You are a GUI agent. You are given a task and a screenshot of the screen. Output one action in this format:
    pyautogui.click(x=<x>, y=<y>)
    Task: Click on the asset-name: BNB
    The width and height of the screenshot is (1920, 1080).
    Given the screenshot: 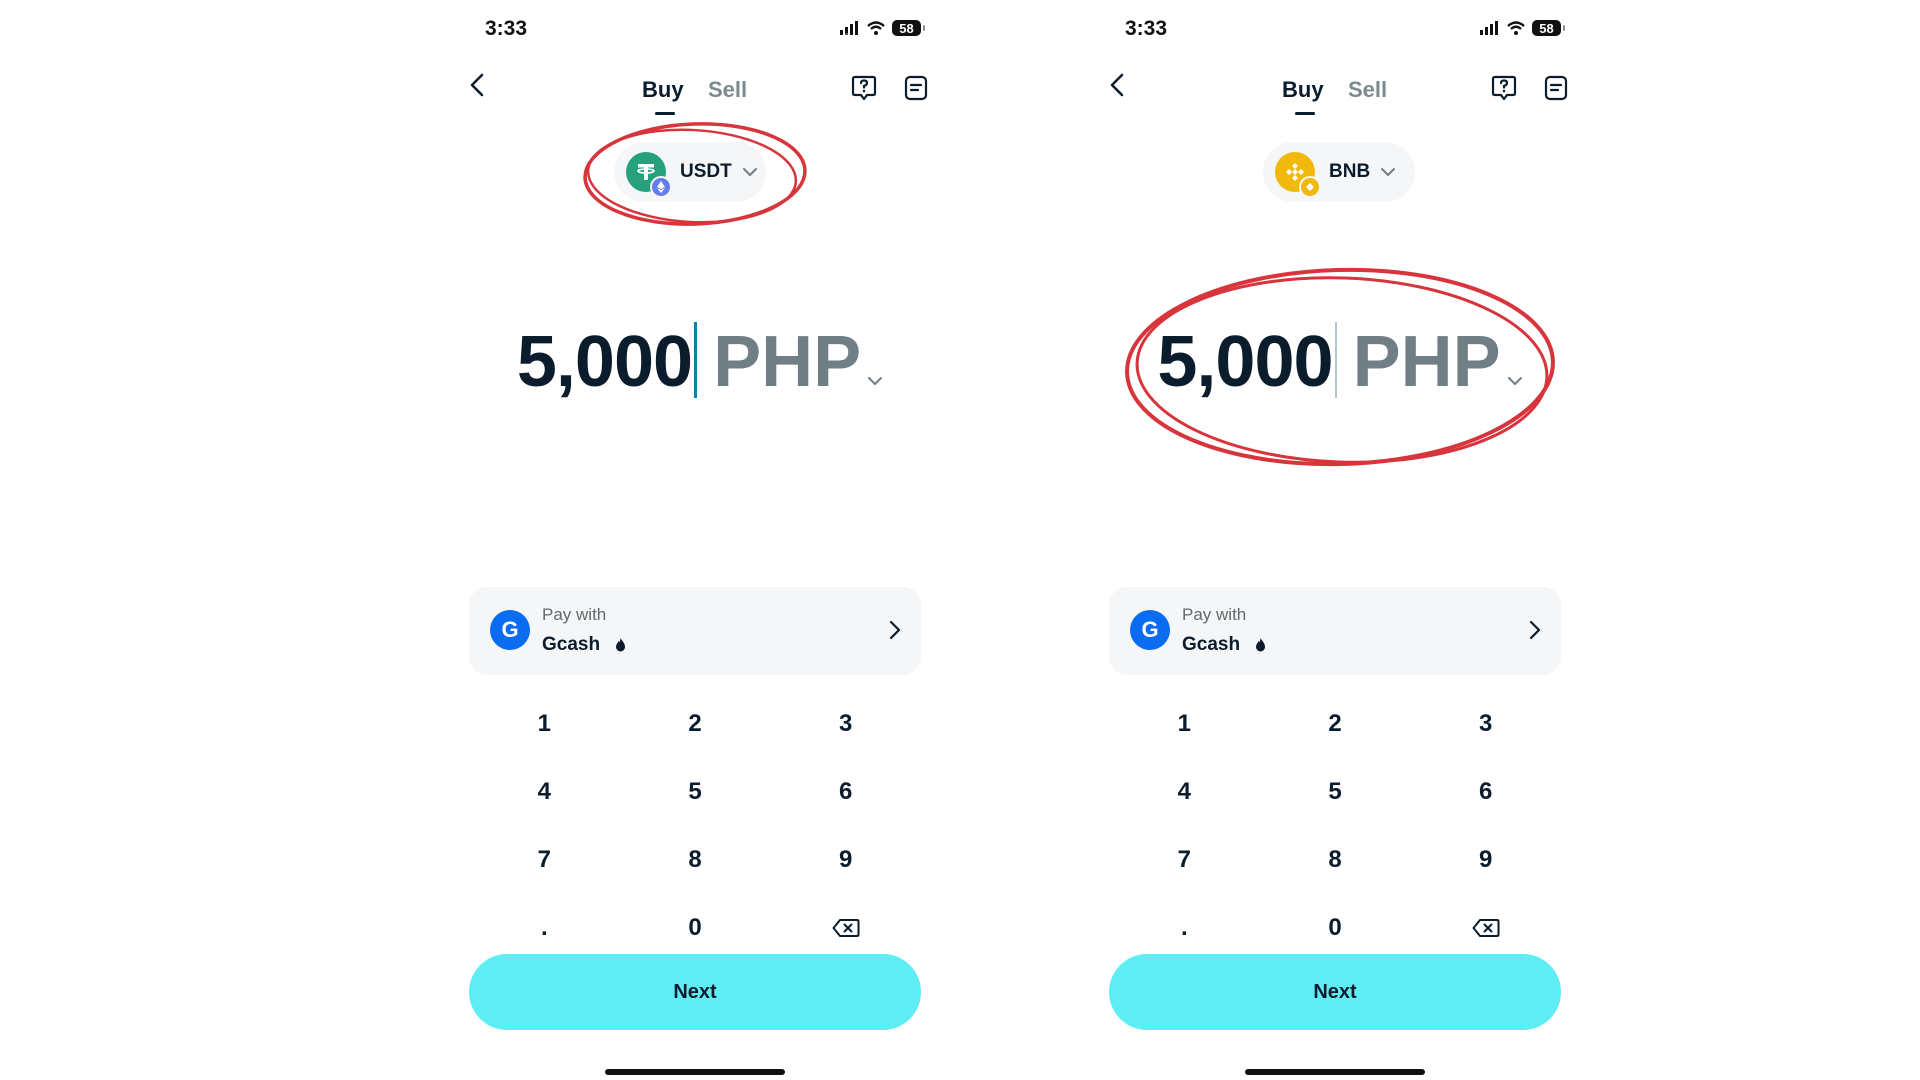 What is the action you would take?
    pyautogui.click(x=1350, y=171)
    